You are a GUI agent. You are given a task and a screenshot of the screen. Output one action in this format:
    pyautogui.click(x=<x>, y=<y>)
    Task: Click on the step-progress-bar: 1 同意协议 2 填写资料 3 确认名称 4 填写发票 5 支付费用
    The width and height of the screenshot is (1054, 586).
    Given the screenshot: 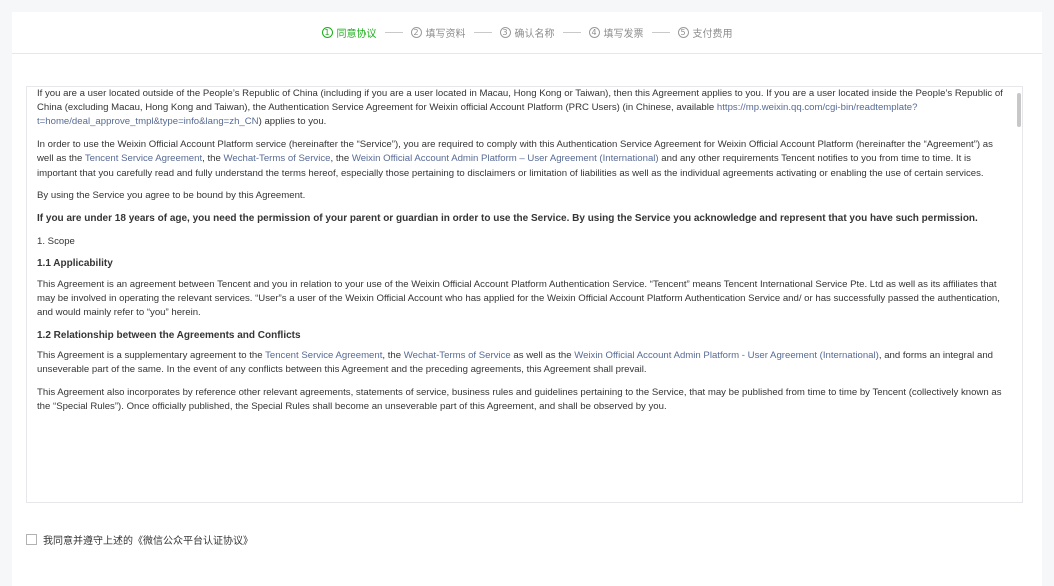 What is the action you would take?
    pyautogui.click(x=527, y=33)
    